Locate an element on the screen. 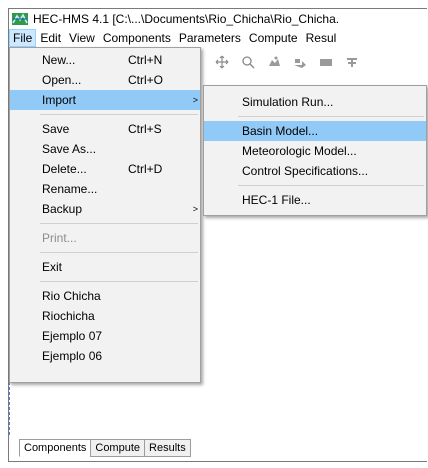 The image size is (428, 468). menu-item-backup: Backup > is located at coordinates (105, 209).